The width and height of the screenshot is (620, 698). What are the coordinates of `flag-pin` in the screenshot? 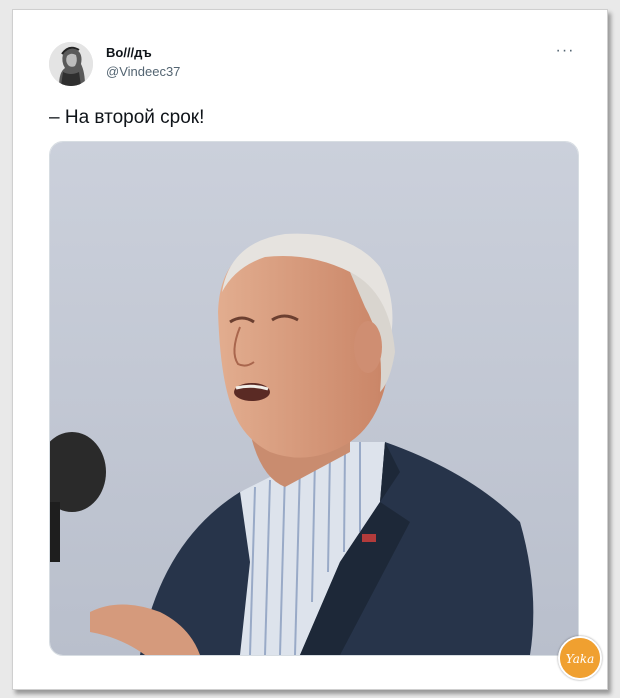 It's located at (369, 538).